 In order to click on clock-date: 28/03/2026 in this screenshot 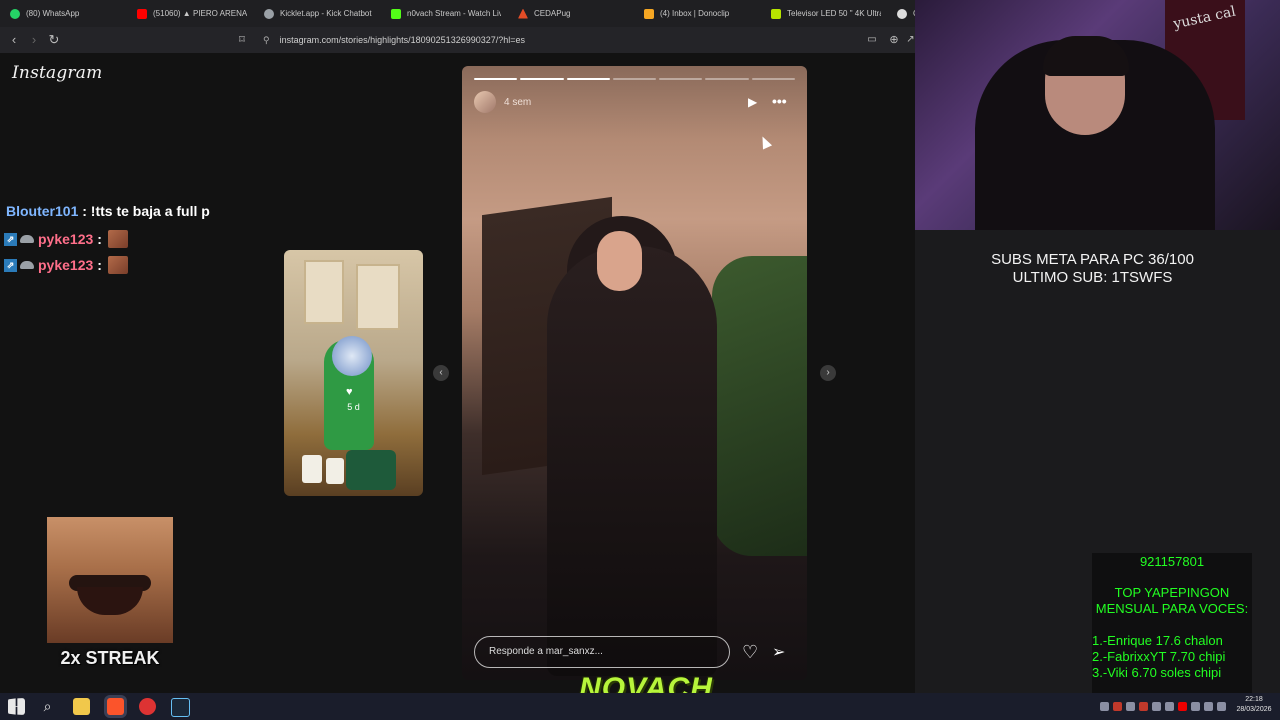, I will do `click(1254, 709)`.